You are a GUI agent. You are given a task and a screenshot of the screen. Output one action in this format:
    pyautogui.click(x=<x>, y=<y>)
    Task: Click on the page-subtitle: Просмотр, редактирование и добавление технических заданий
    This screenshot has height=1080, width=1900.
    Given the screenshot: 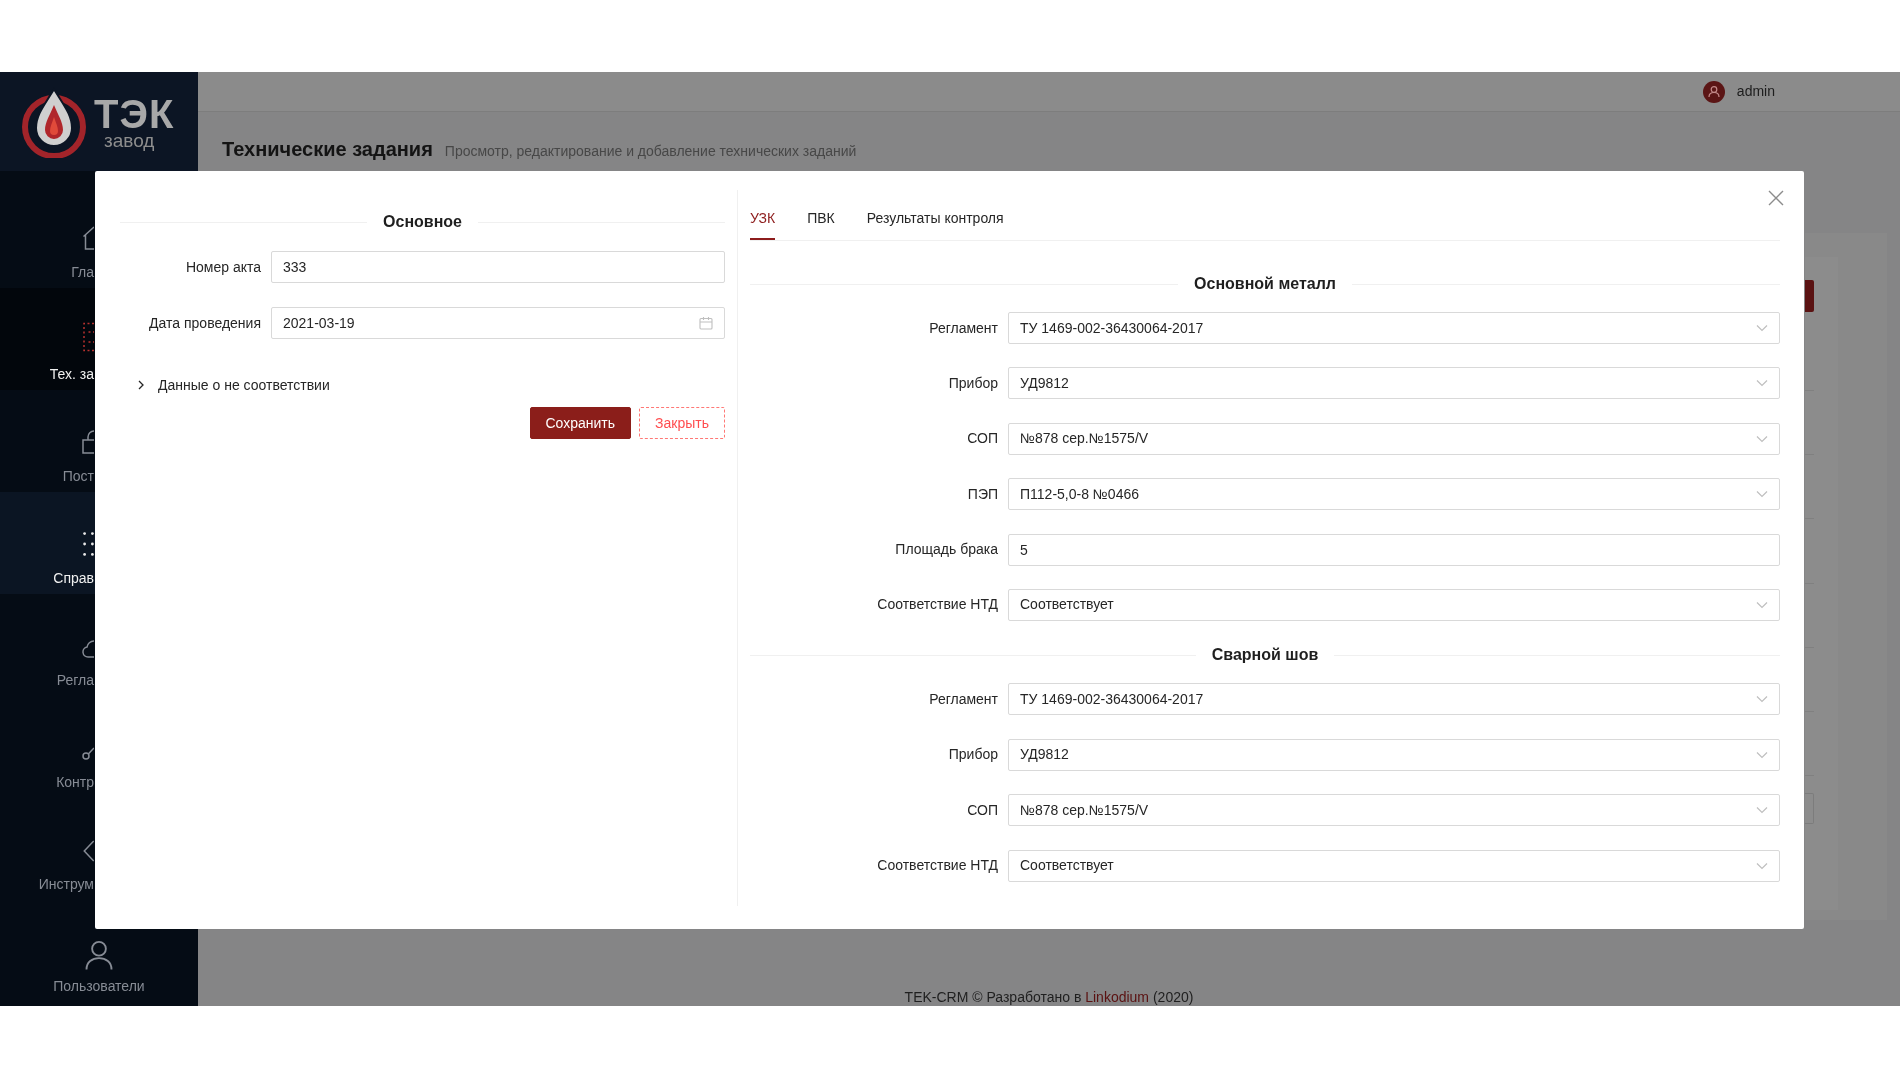 What is the action you would take?
    pyautogui.click(x=650, y=151)
    